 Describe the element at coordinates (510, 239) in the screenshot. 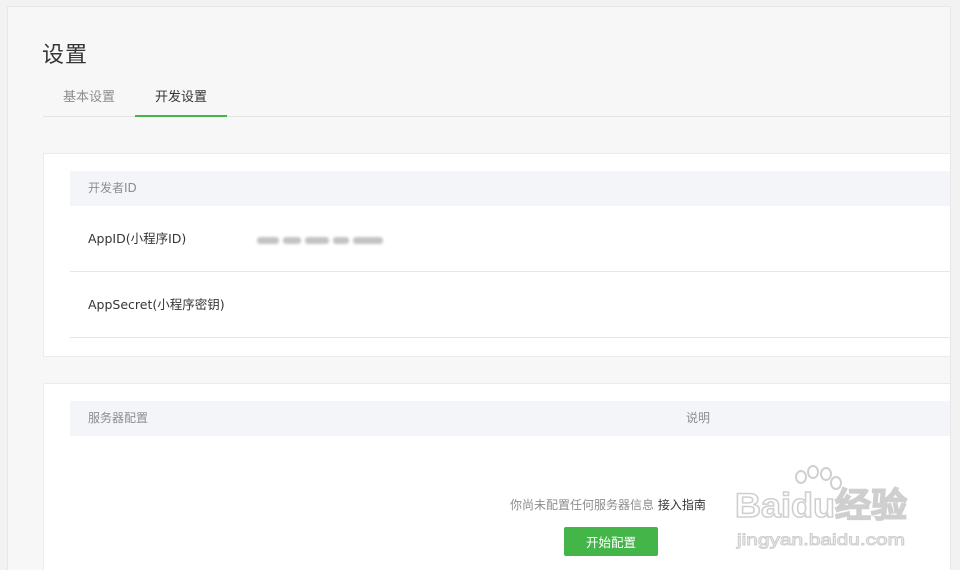

I see `appid-row: AppID(小程序ID)` at that location.